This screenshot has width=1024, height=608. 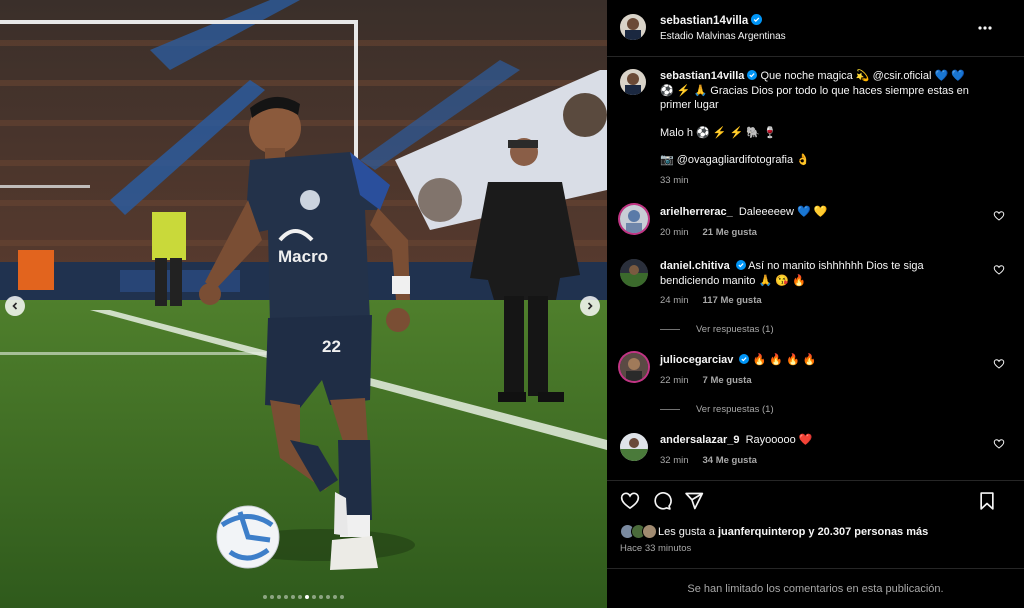 What do you see at coordinates (674, 180) in the screenshot?
I see `caption-time: 33 min` at bounding box center [674, 180].